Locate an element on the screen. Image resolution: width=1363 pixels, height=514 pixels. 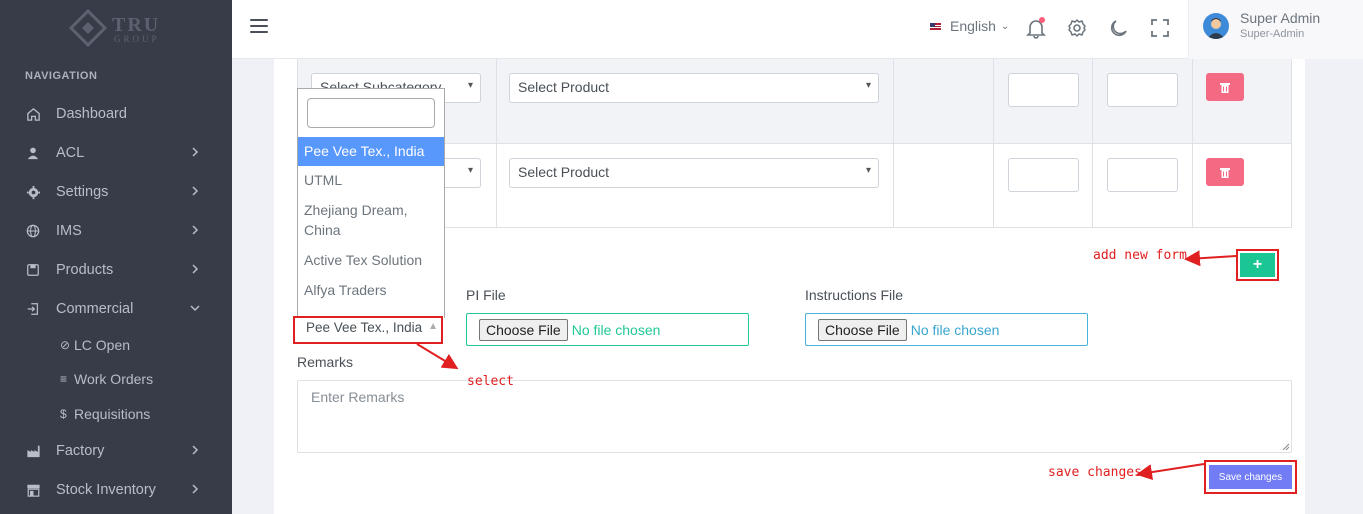
annotation-add-new-form: add new form is located at coordinates (1140, 255).